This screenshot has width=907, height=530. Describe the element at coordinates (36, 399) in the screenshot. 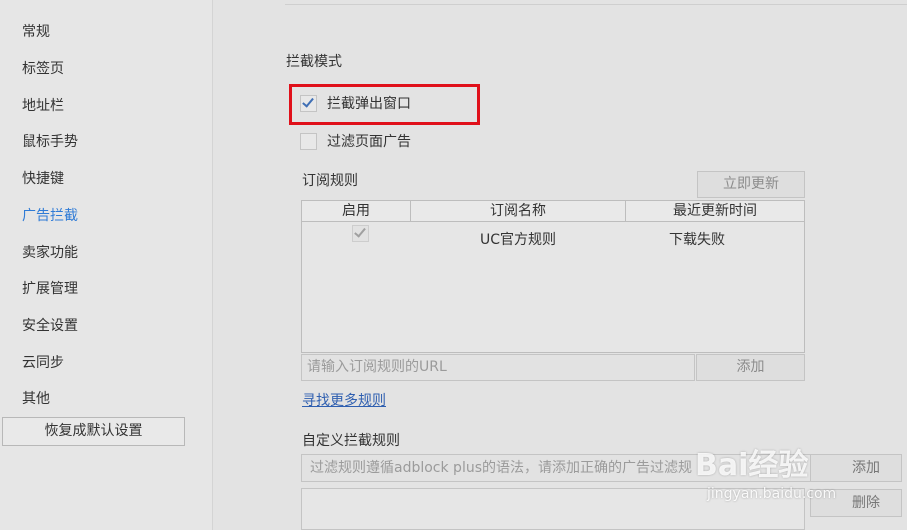

I see `sidebar-item-other: 其他` at that location.